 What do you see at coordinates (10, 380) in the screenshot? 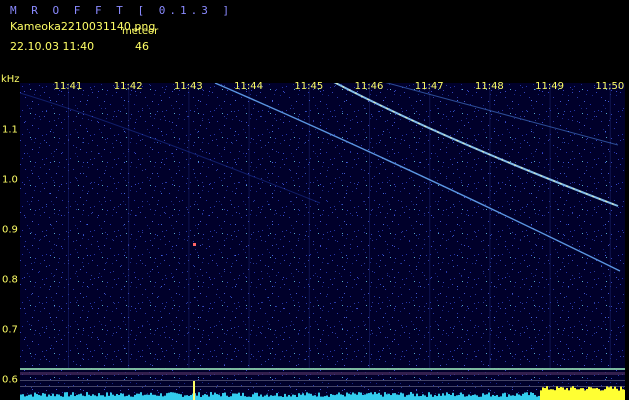
I see `freq-tick: 0.6` at bounding box center [10, 380].